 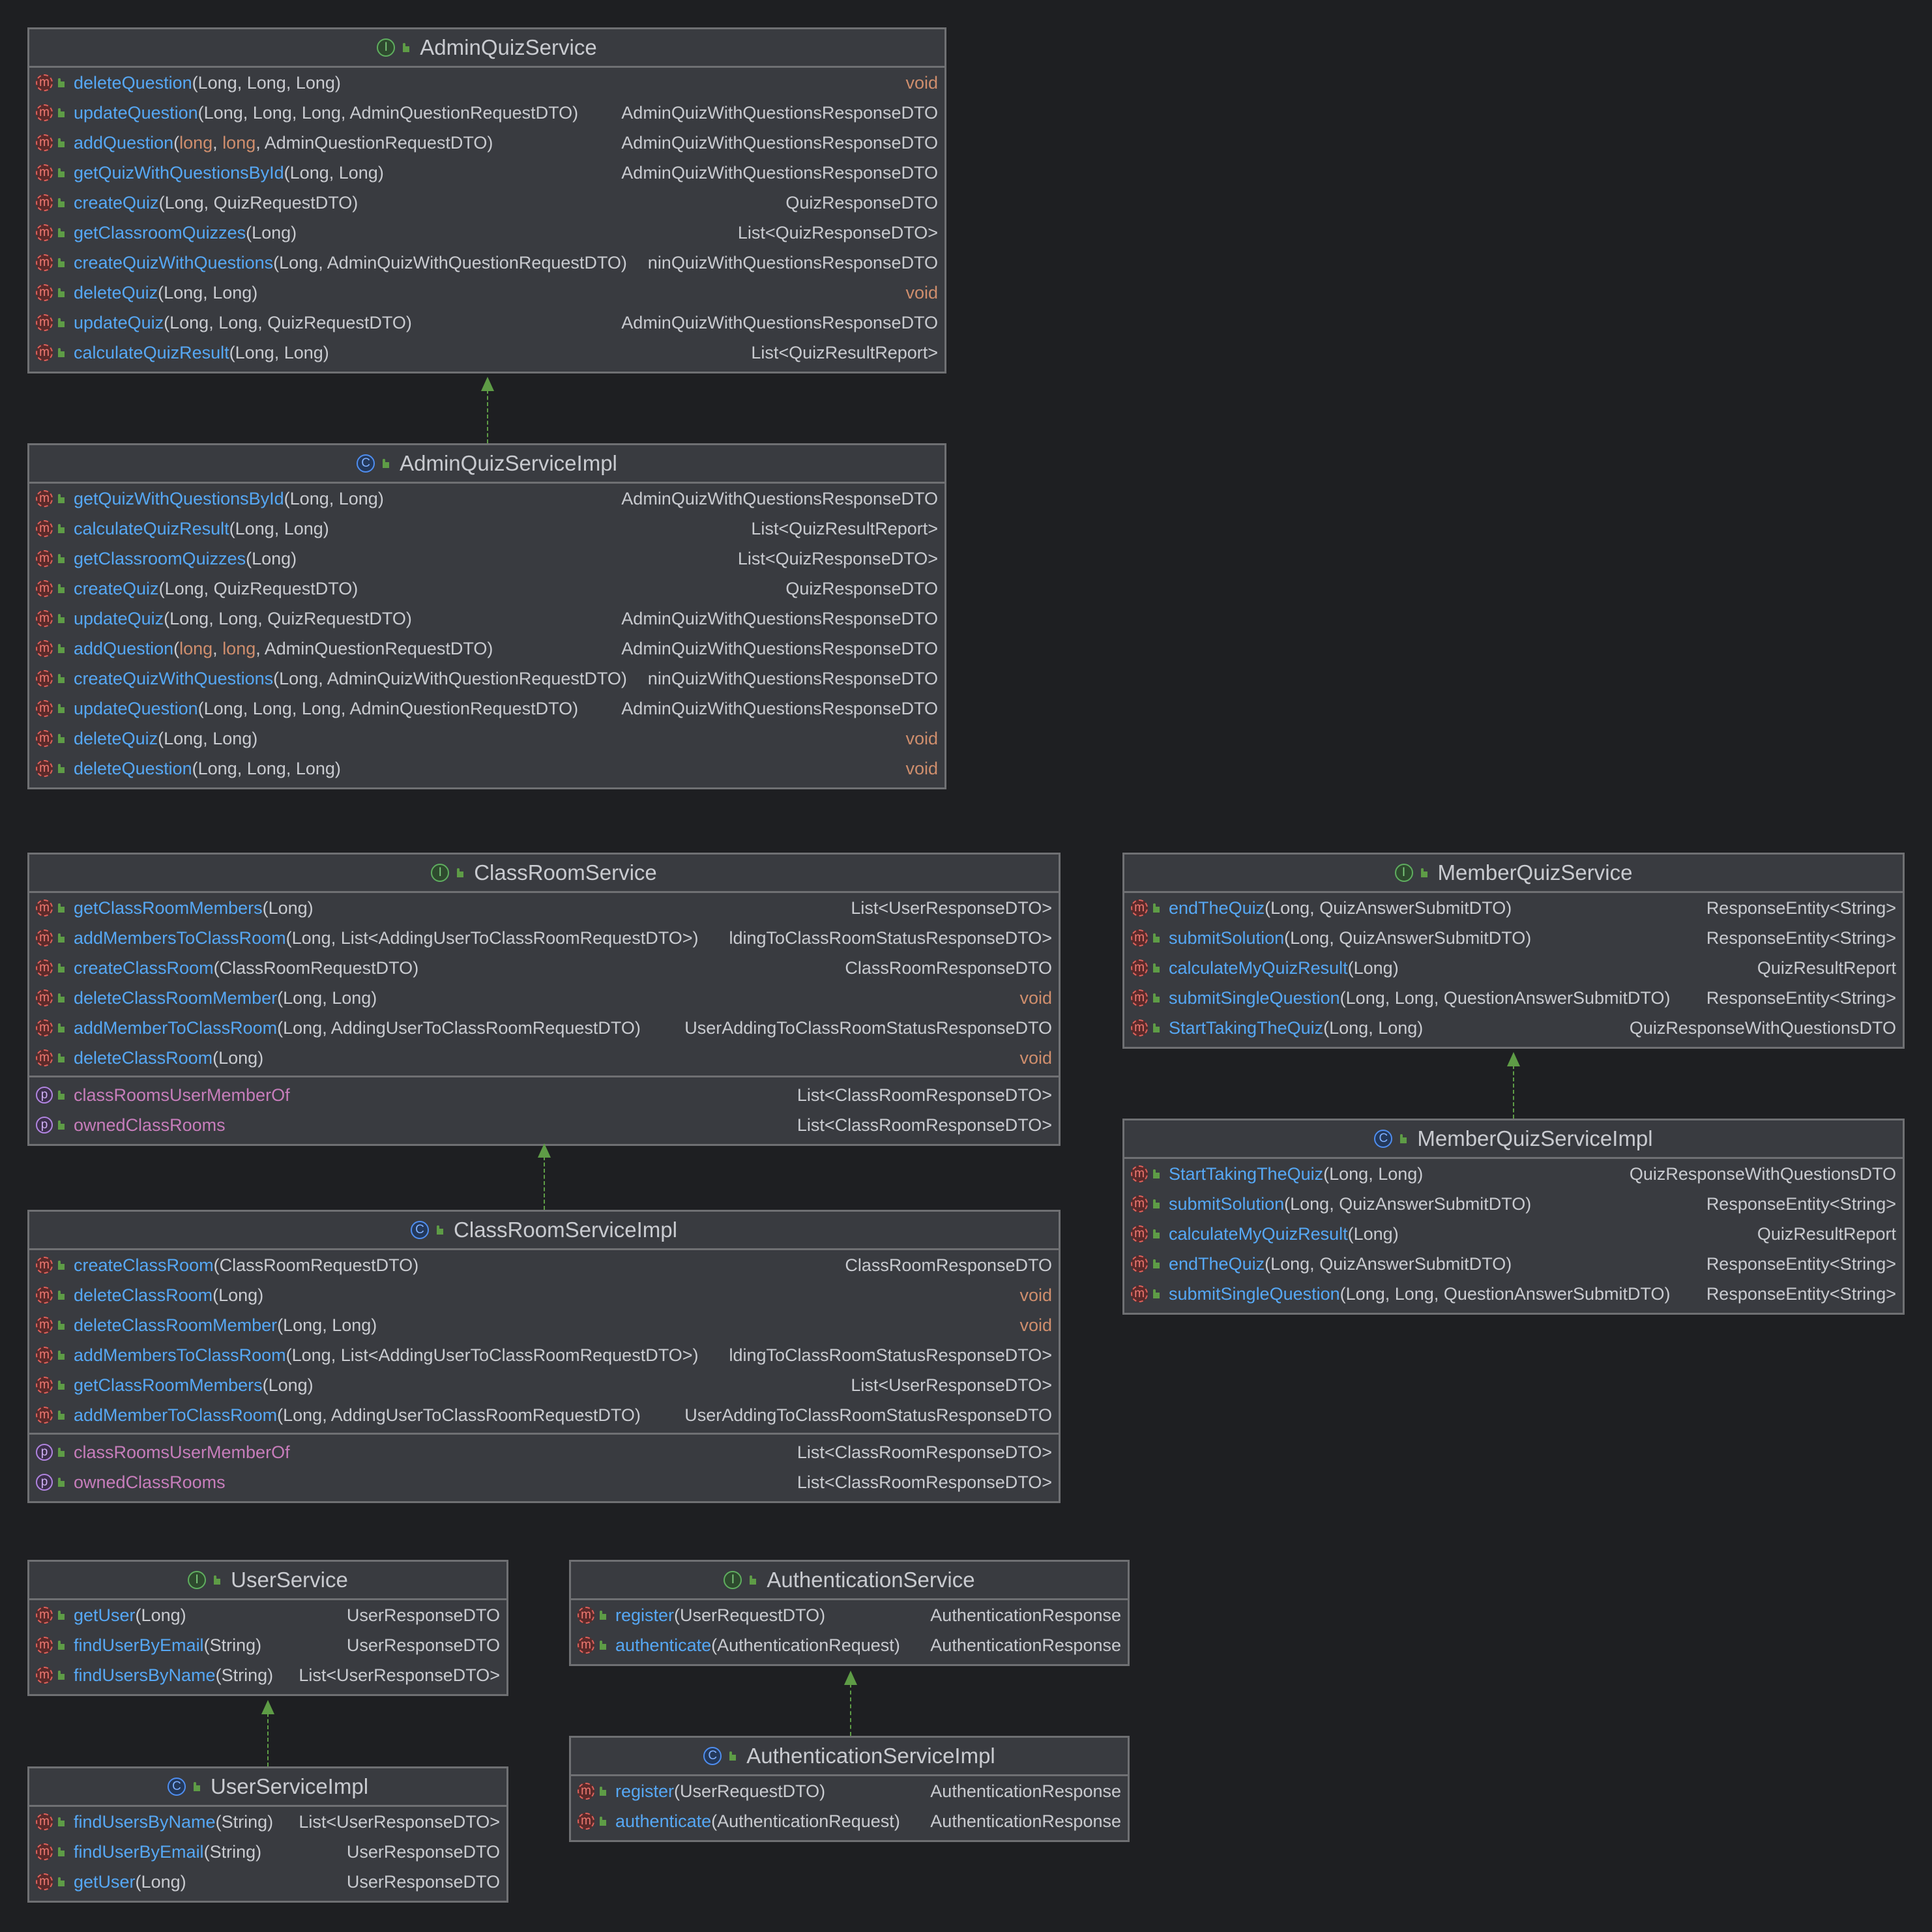 What do you see at coordinates (267, 1787) in the screenshot?
I see `node-header: C UserServiceImpl` at bounding box center [267, 1787].